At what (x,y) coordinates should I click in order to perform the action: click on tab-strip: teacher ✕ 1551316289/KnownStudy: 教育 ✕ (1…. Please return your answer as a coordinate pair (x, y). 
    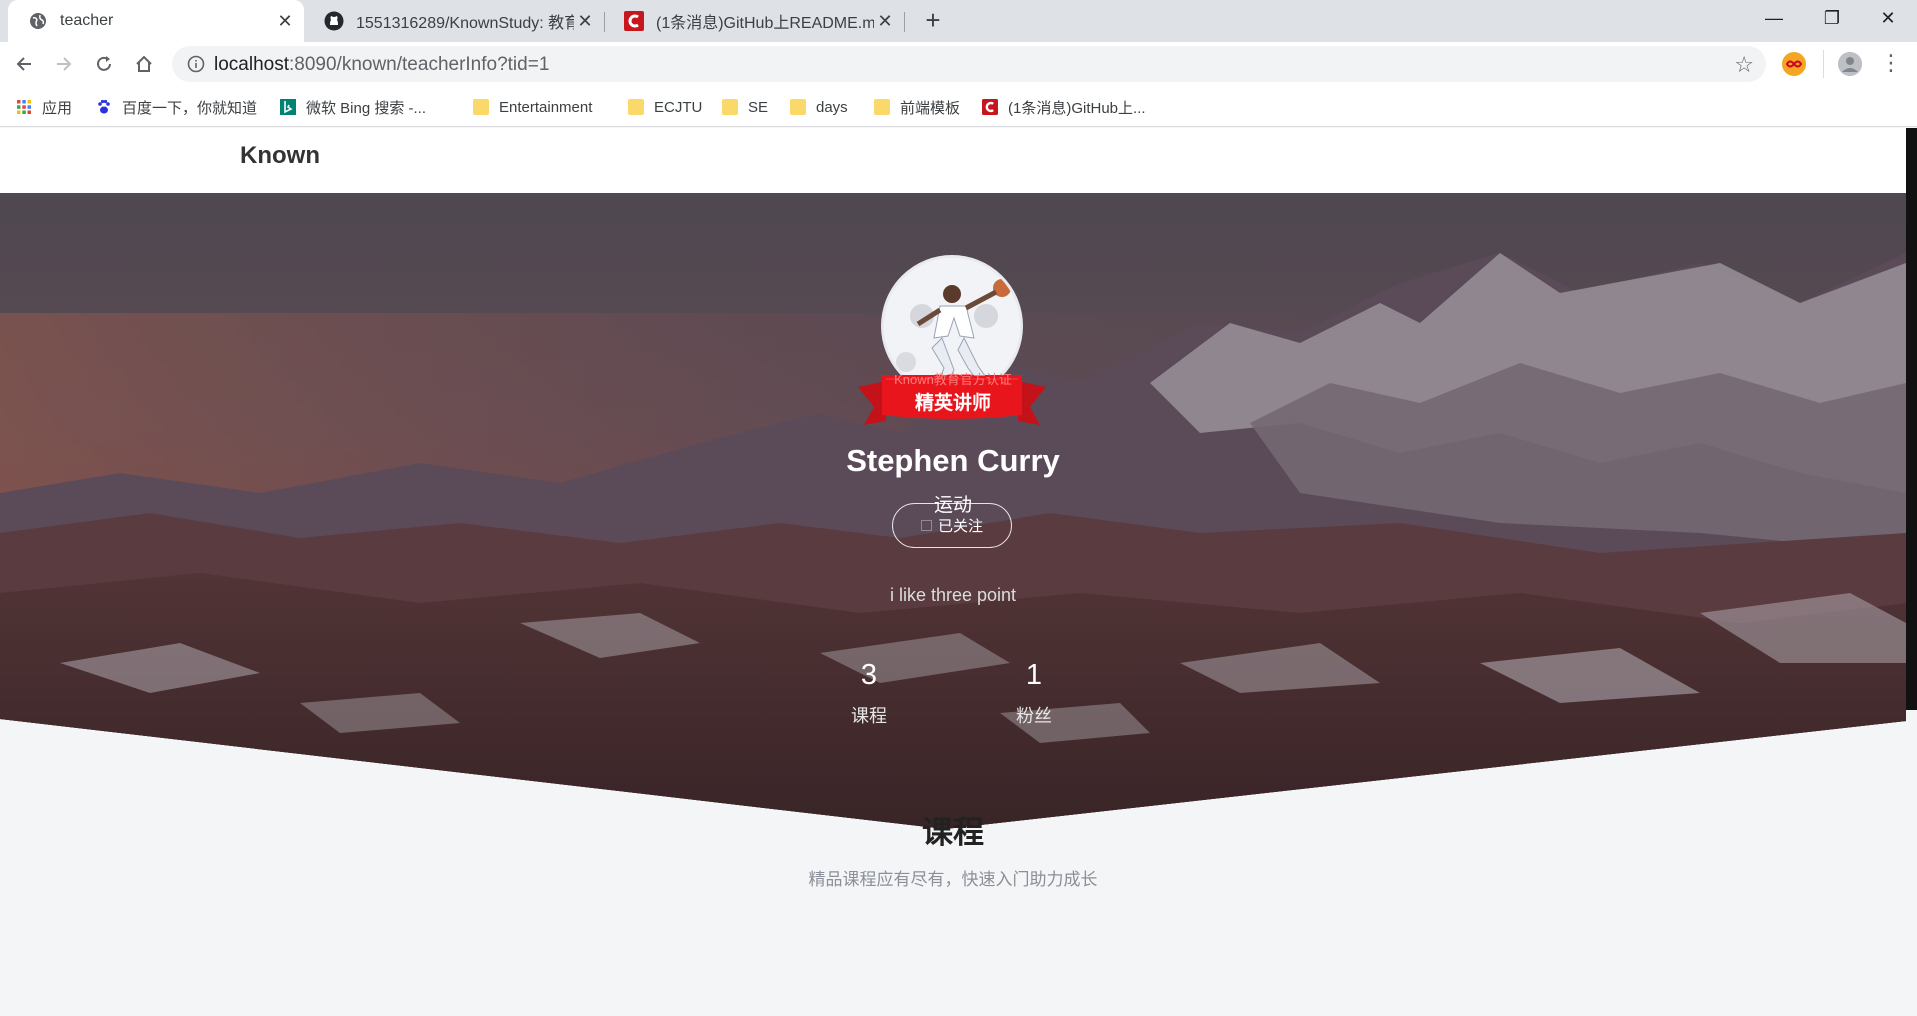
    Looking at the image, I should click on (958, 21).